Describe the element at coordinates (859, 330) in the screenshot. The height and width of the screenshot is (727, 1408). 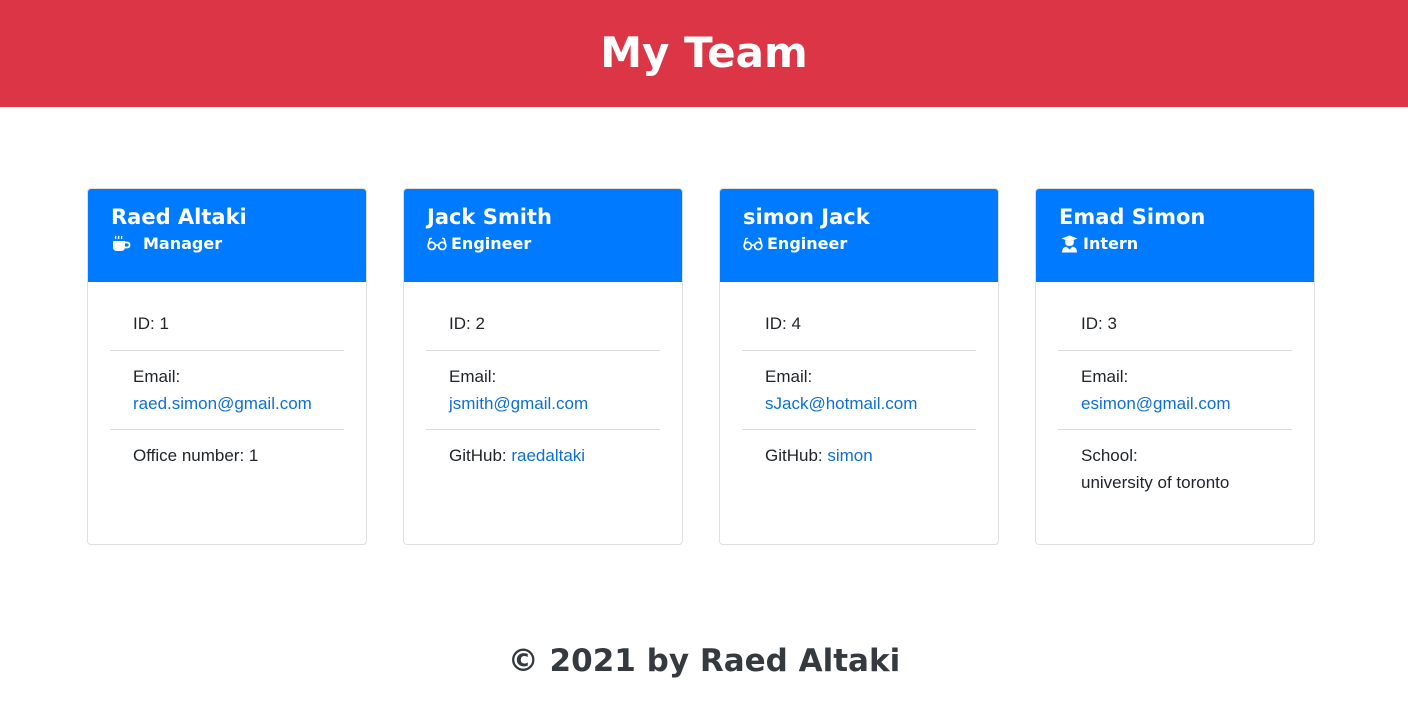
I see `id-item: ID: 4` at that location.